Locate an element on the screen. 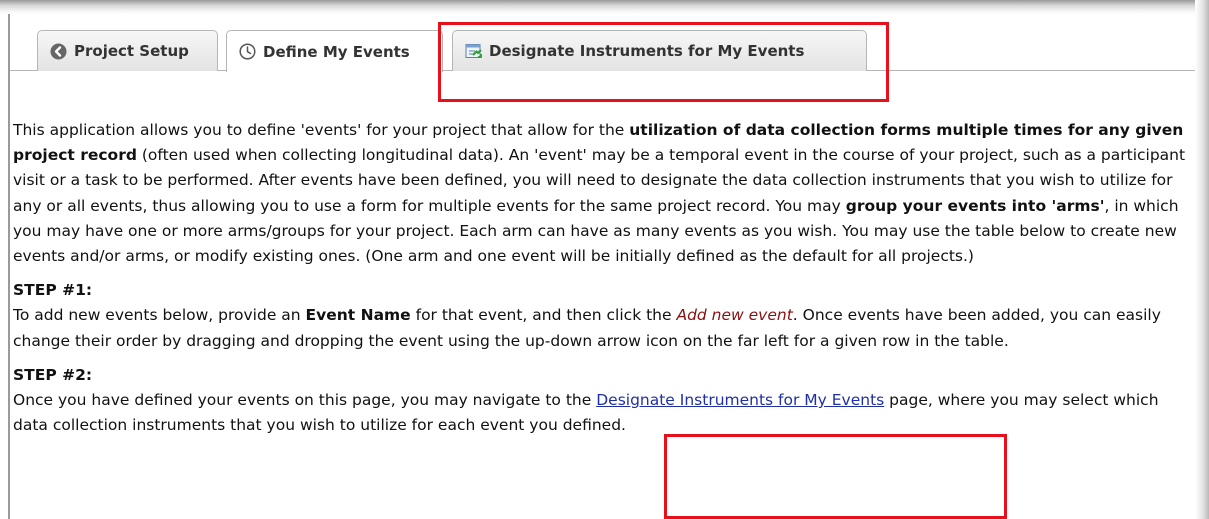 The height and width of the screenshot is (519, 1209). tab-label: Designate Instruments for My Events is located at coordinates (647, 51).